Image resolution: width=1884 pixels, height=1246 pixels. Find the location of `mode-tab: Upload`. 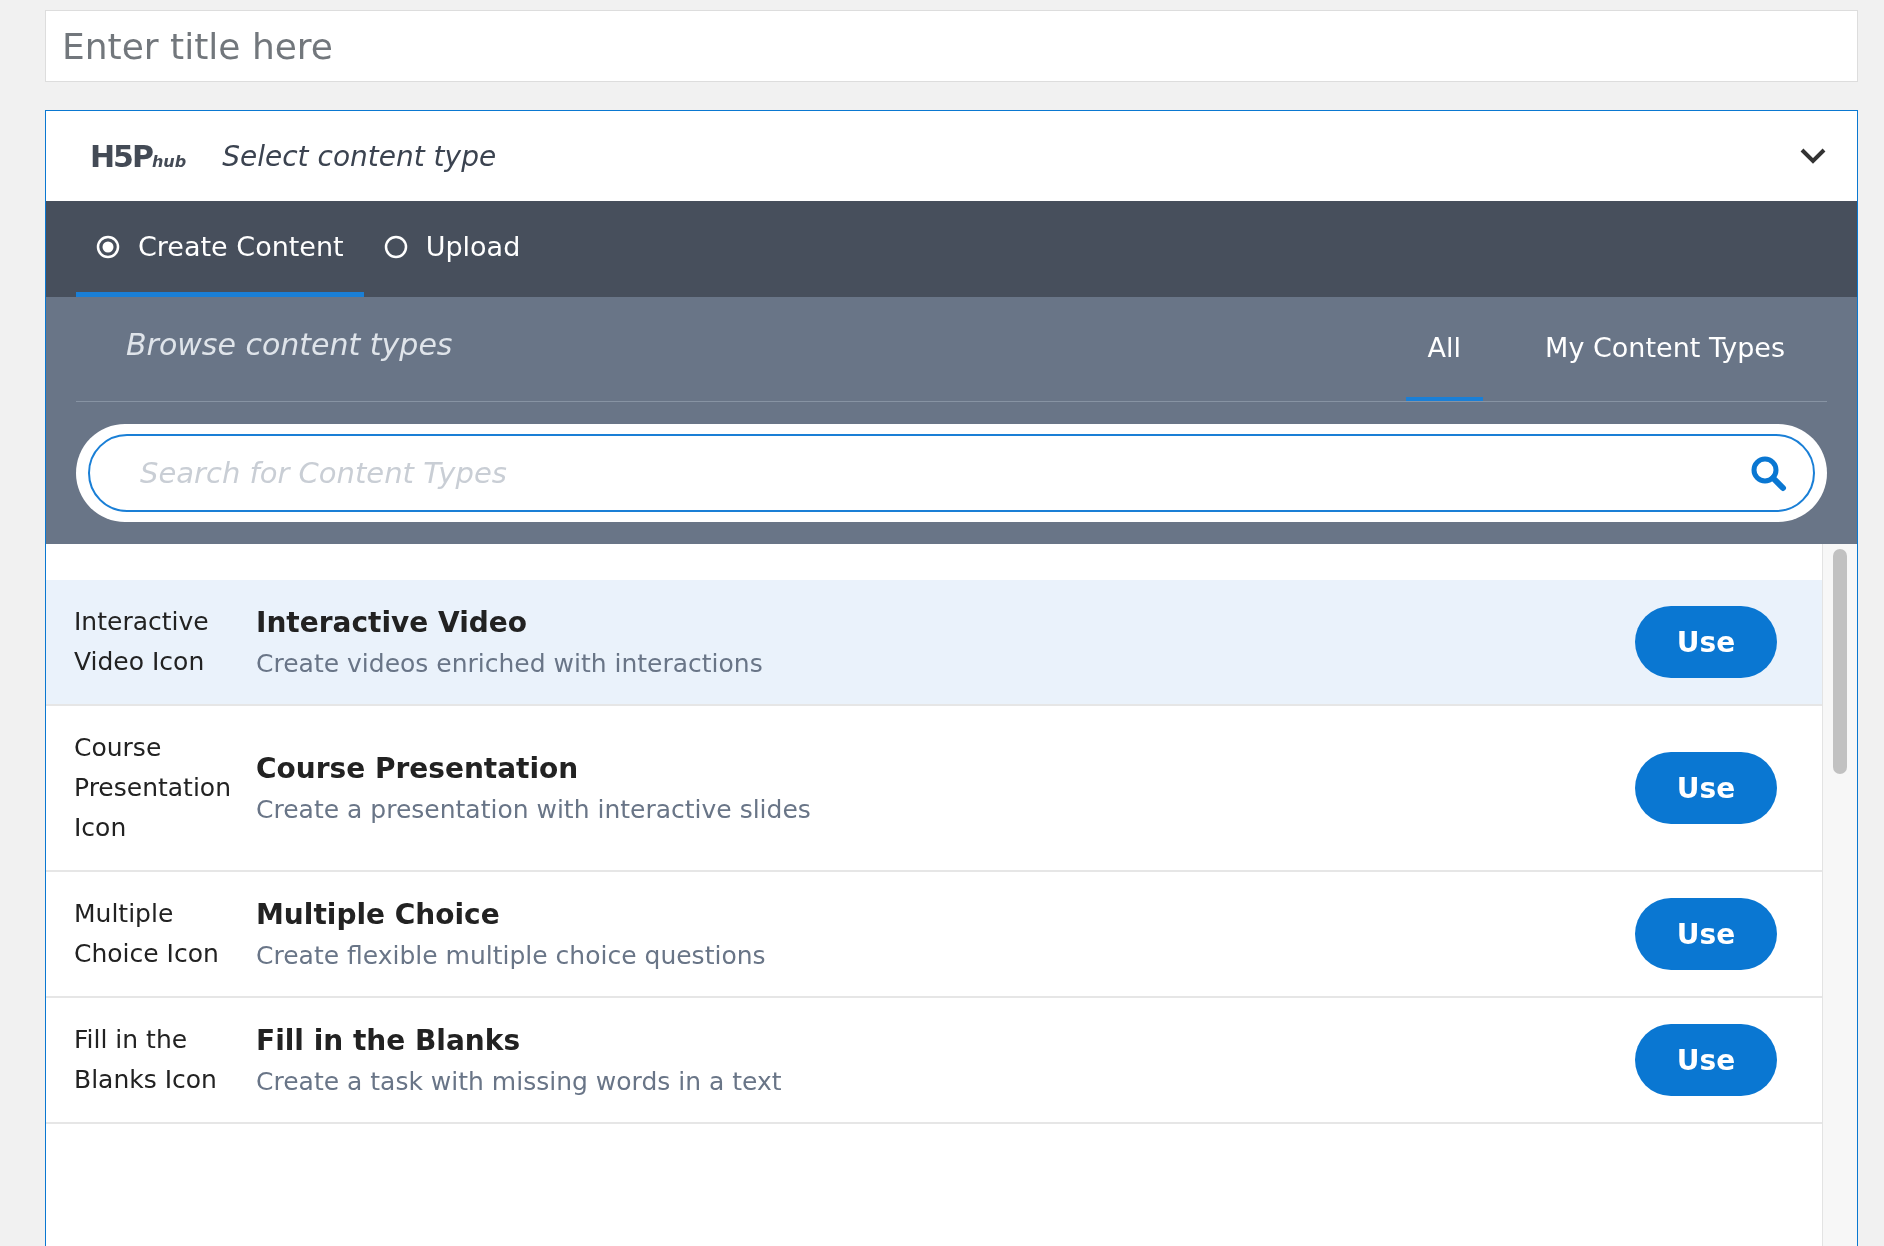

mode-tab: Upload is located at coordinates (452, 249).